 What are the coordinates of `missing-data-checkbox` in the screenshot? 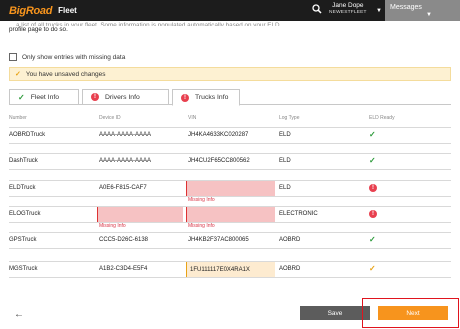 It's located at (13, 57).